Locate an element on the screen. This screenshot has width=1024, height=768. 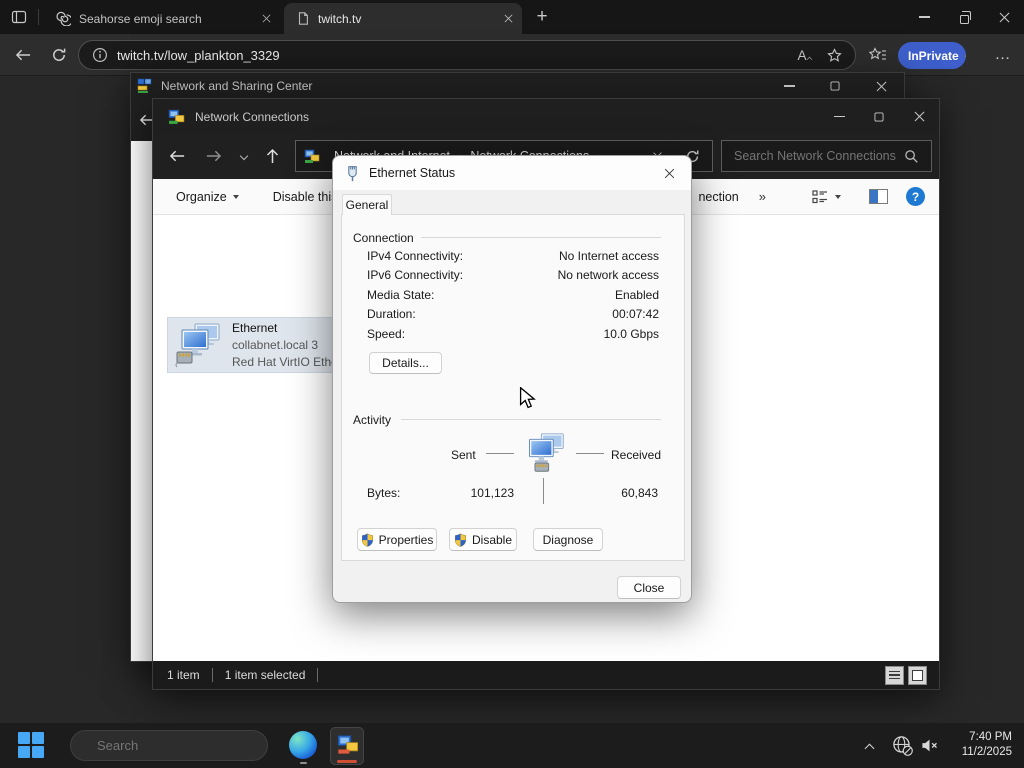
nsc-close-button is located at coordinates (881, 86).